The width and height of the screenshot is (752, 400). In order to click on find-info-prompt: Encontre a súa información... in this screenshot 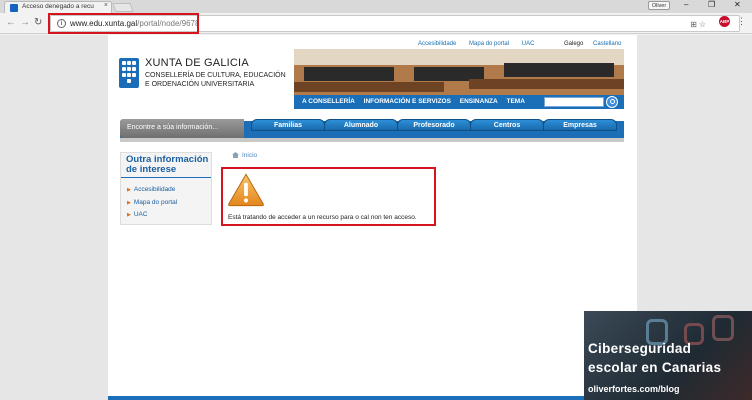, I will do `click(182, 128)`.